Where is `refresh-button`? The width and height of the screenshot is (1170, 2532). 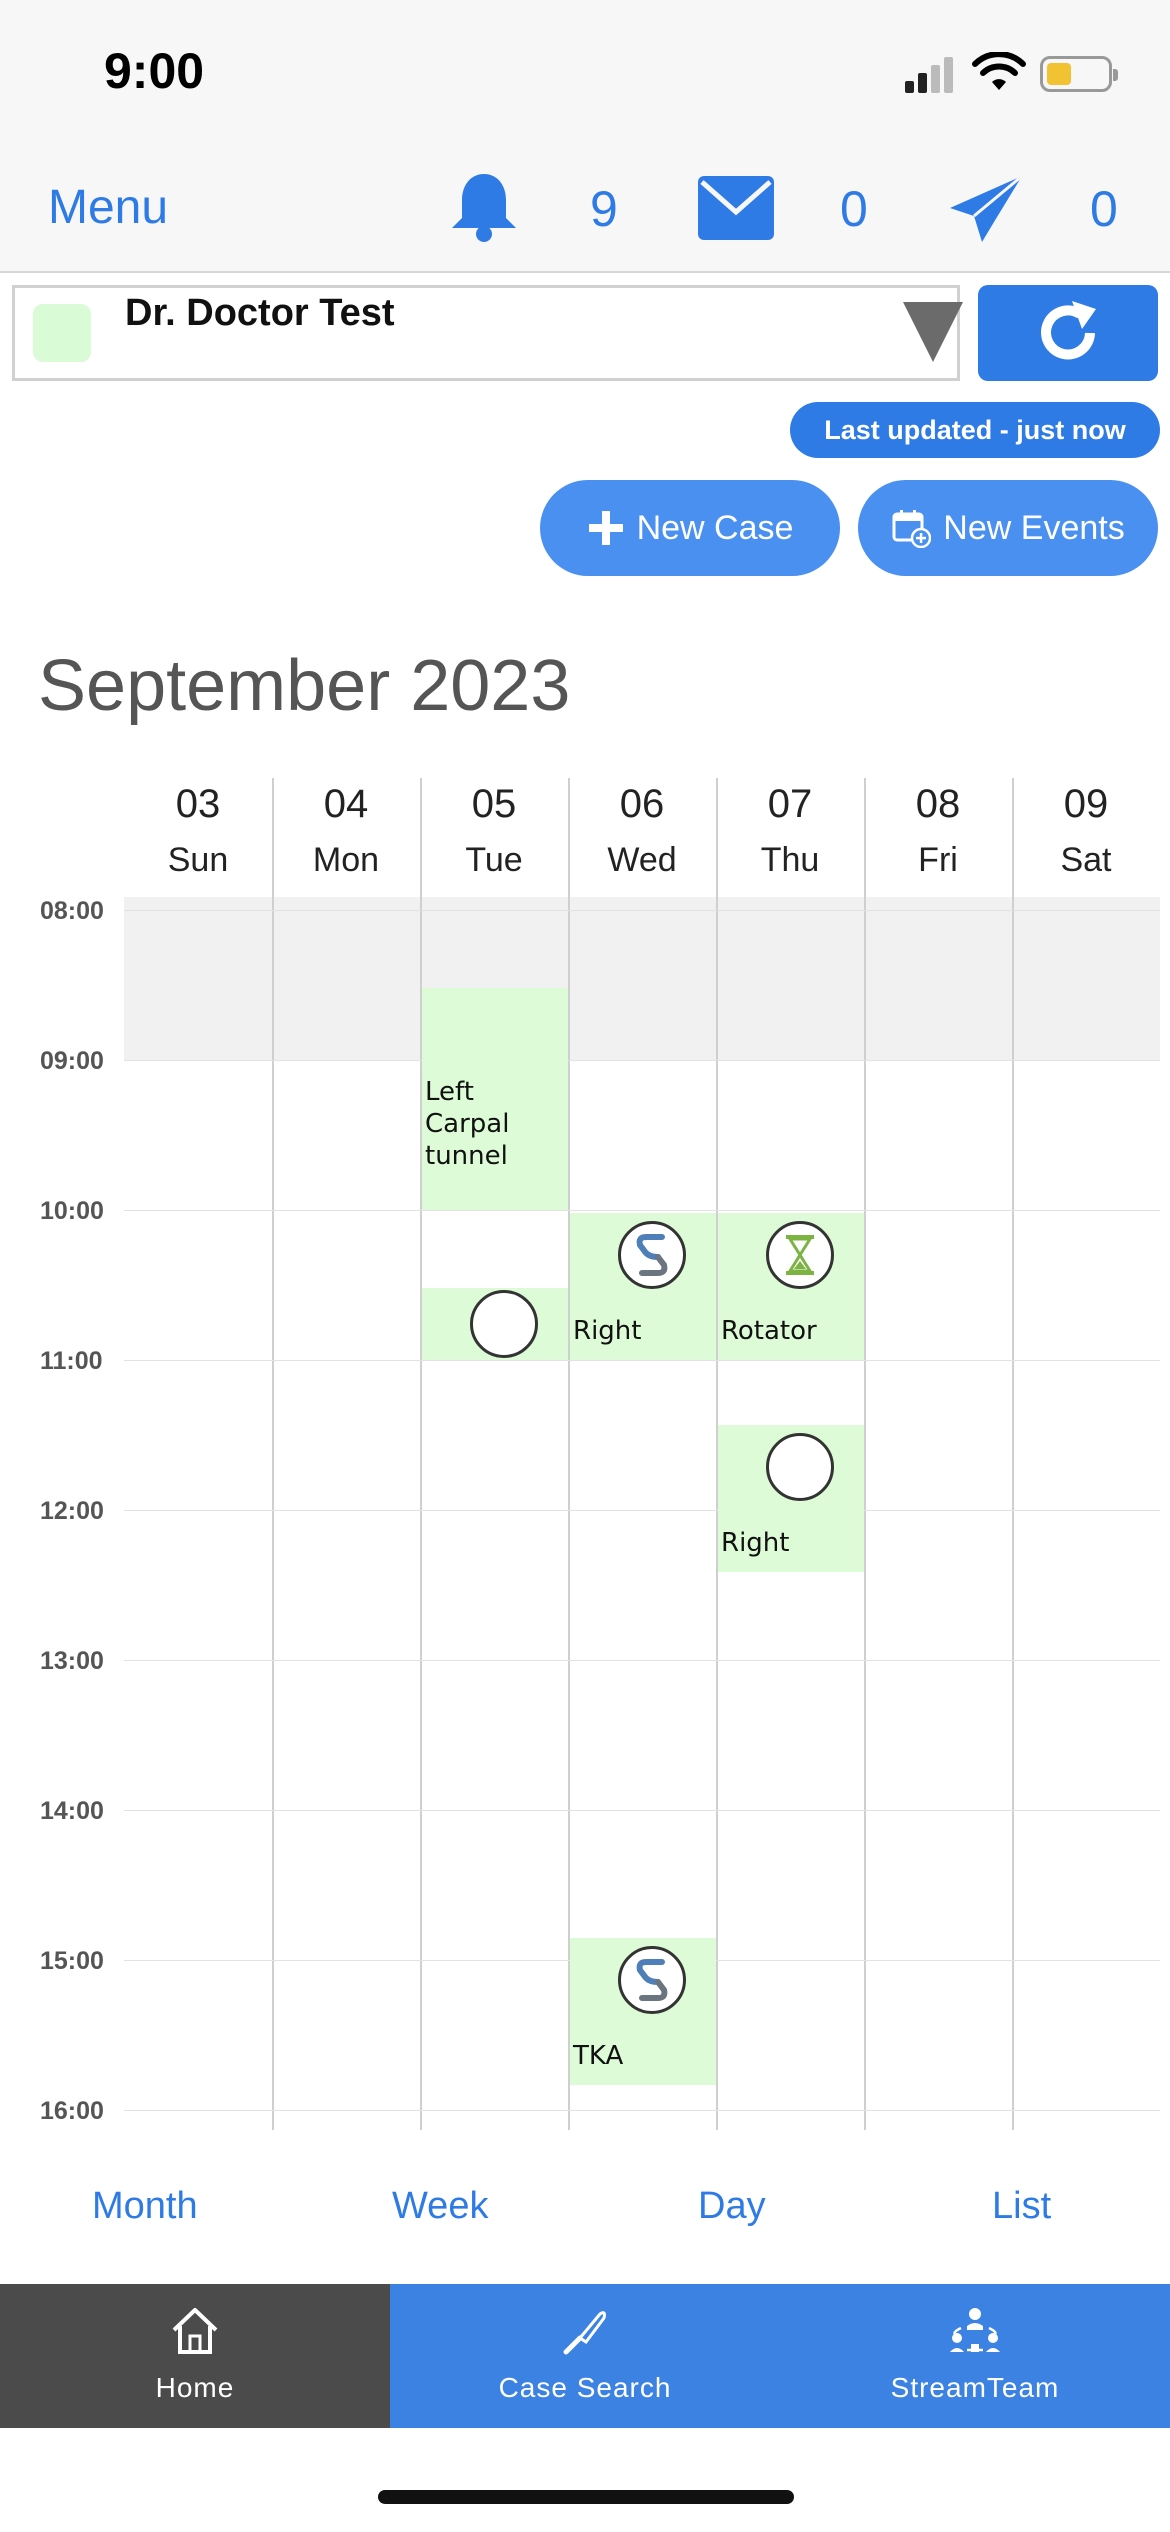
refresh-button is located at coordinates (1068, 333).